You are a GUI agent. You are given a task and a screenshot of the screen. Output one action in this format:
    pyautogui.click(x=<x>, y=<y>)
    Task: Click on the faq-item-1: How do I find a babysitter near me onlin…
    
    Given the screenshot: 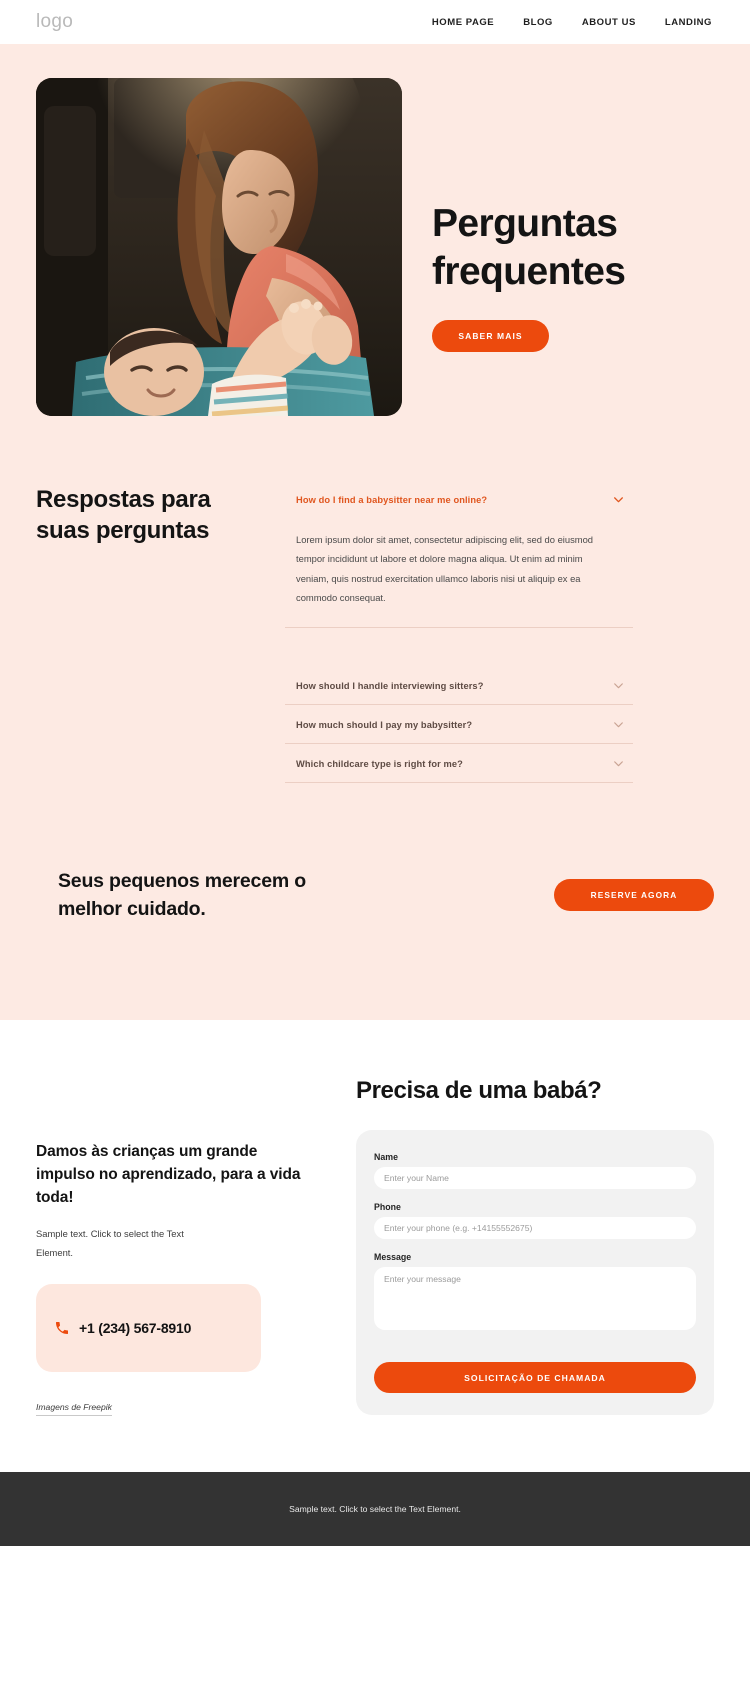 What is the action you would take?
    pyautogui.click(x=459, y=554)
    